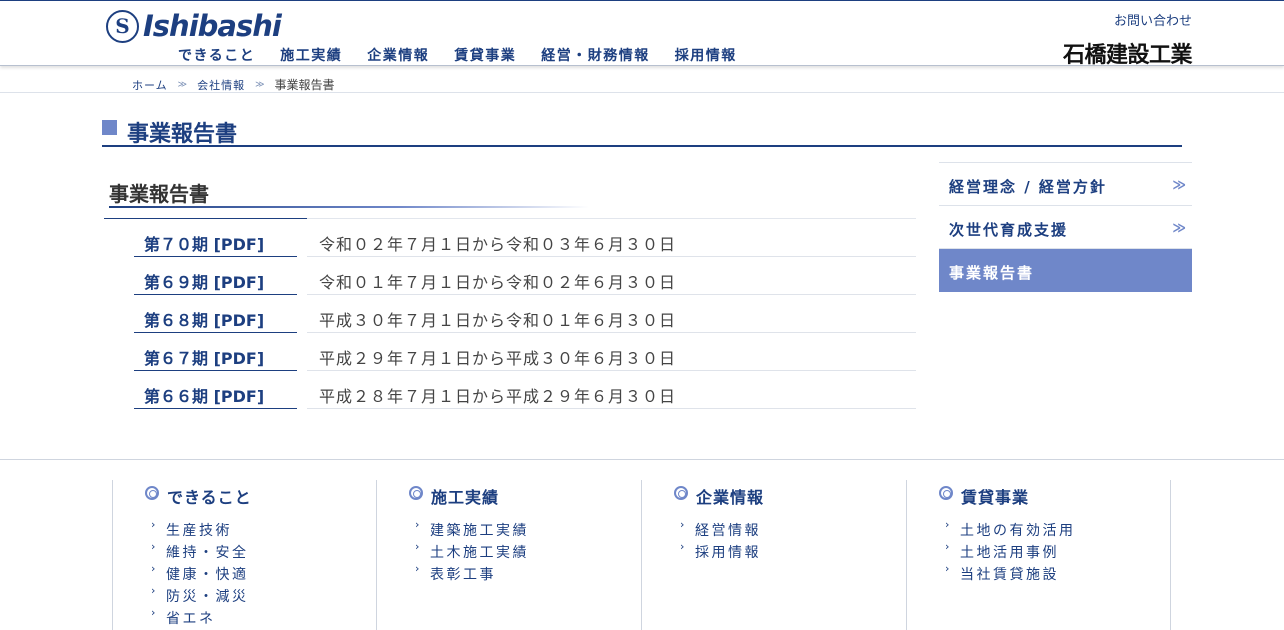  Describe the element at coordinates (209, 496) in the screenshot. I see `footer-heading-link: できること` at that location.